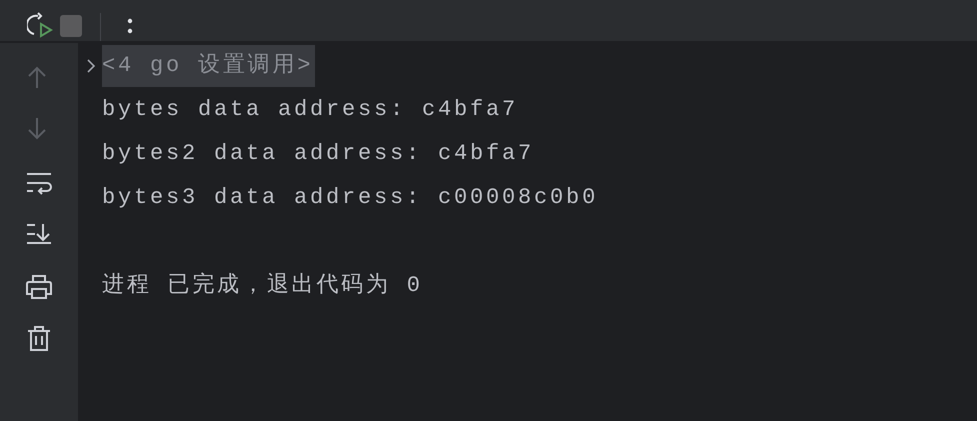  Describe the element at coordinates (39, 338) in the screenshot. I see `trash-icon` at that location.